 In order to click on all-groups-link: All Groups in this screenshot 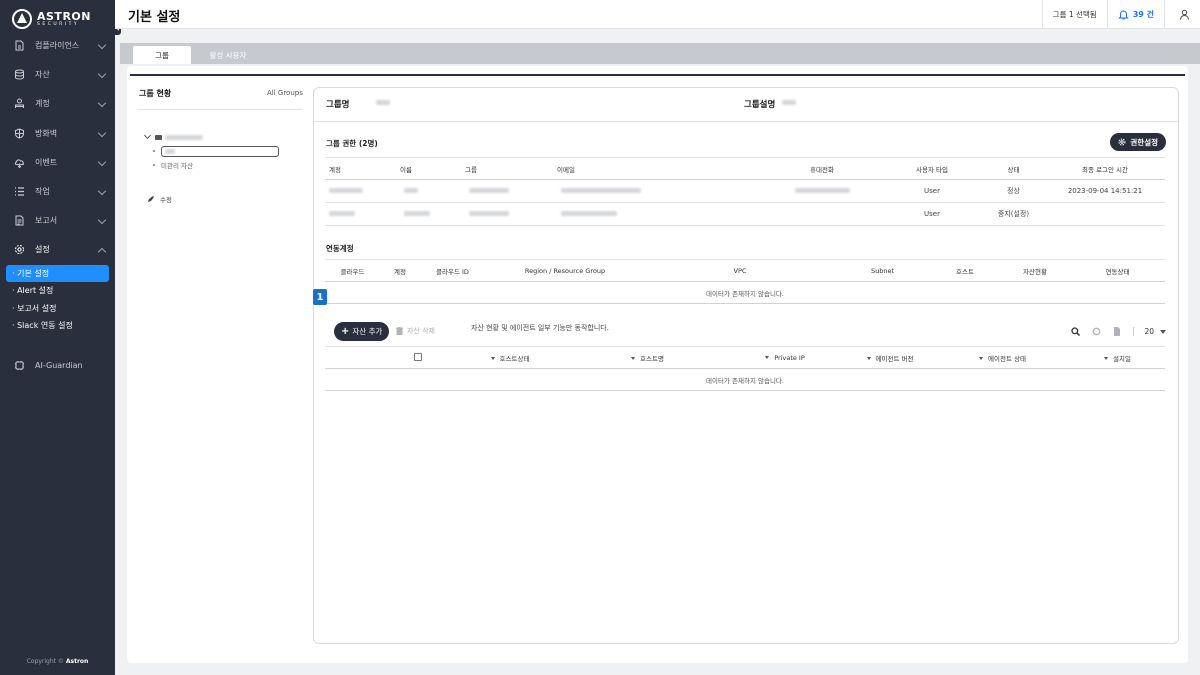, I will do `click(285, 93)`.